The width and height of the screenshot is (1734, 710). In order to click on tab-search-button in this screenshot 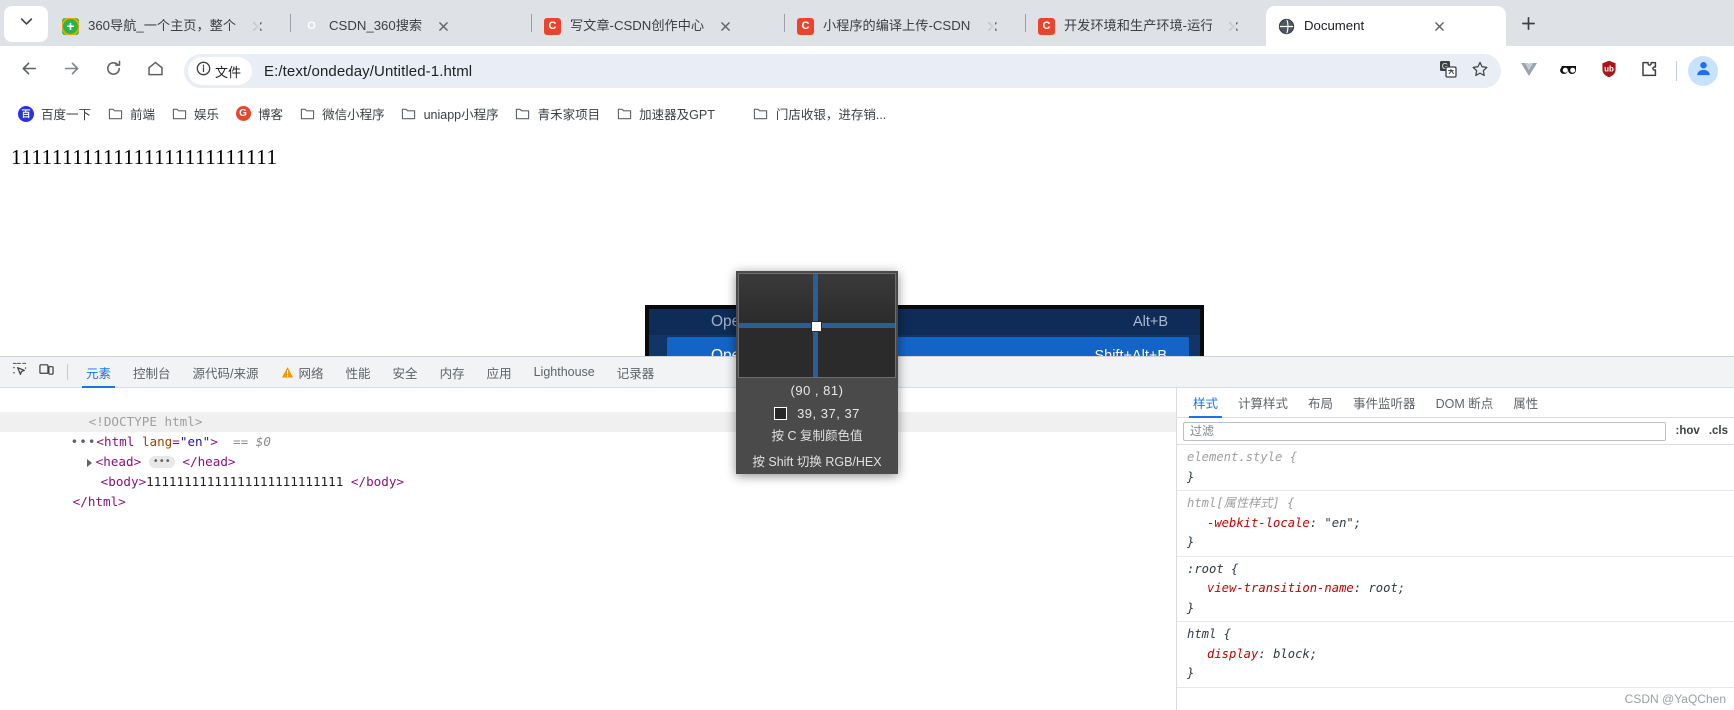, I will do `click(26, 24)`.